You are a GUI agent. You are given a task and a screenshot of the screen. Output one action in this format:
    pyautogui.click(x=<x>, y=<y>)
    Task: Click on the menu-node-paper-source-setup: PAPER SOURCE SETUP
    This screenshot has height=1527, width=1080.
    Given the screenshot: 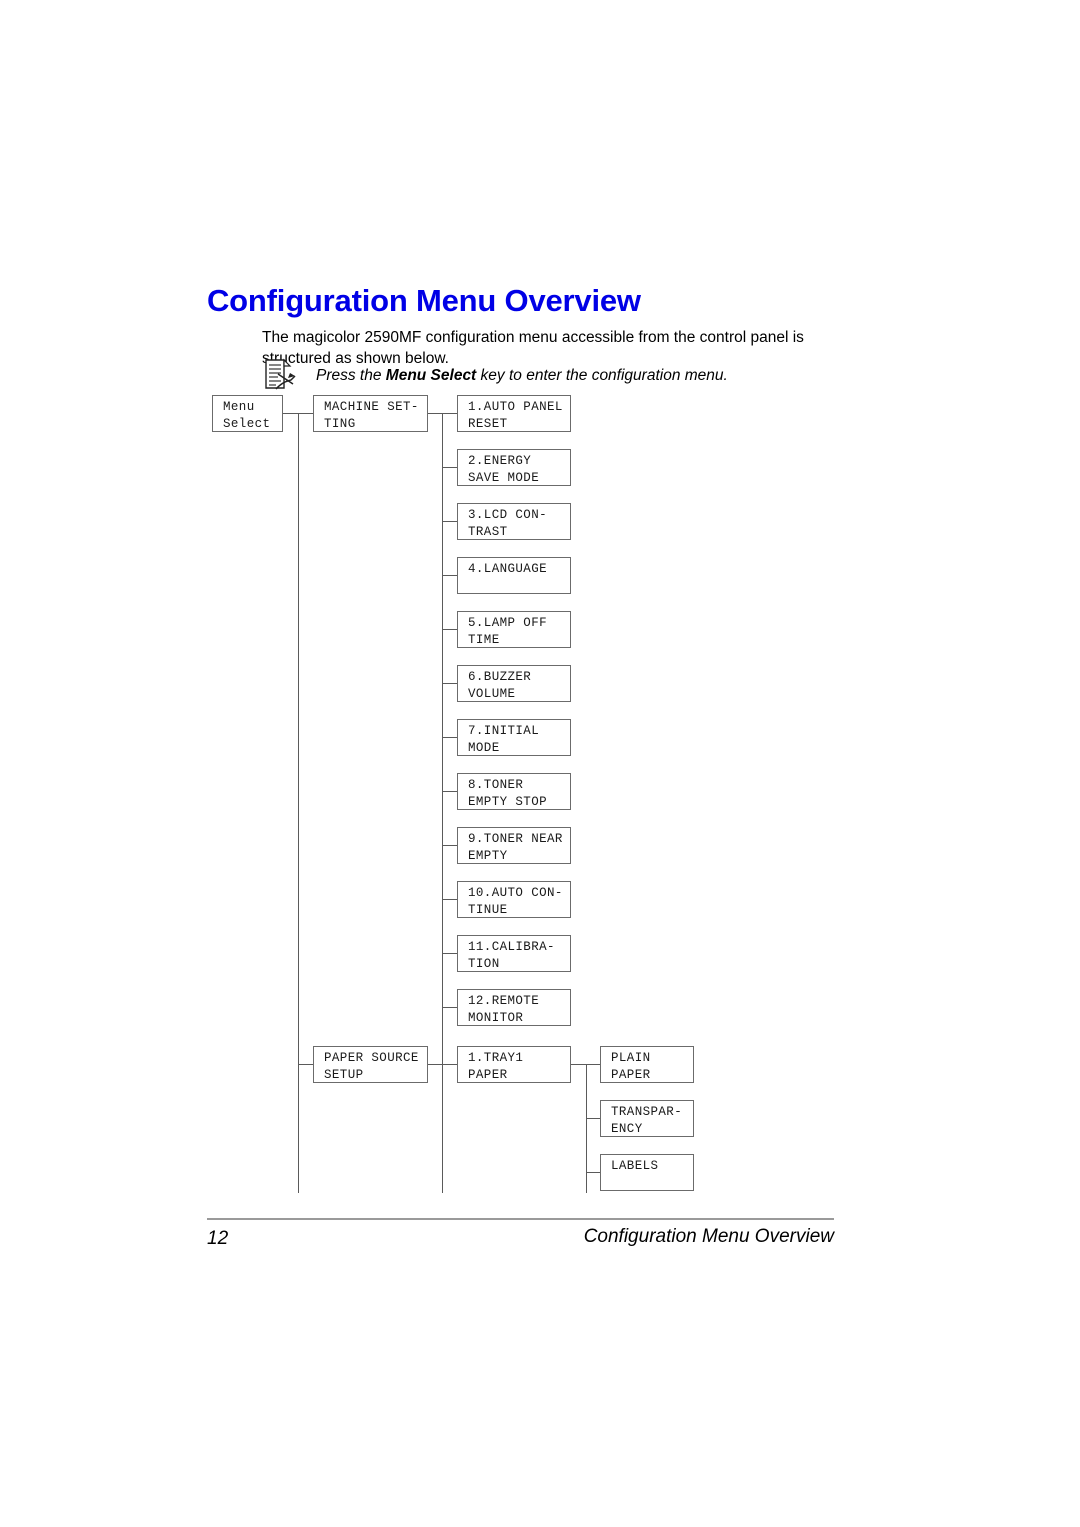 What is the action you would take?
    pyautogui.click(x=370, y=1064)
    